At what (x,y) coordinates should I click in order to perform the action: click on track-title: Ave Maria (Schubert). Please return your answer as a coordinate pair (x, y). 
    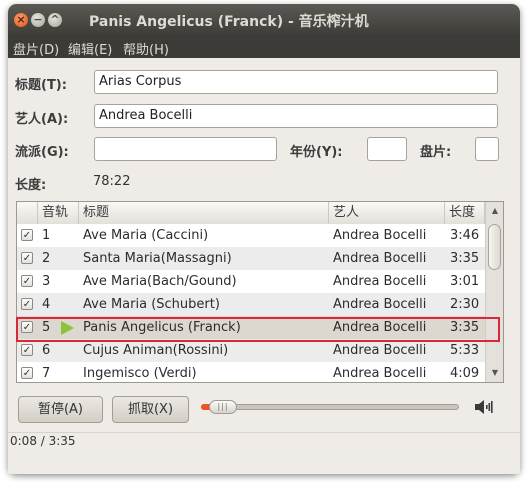
    Looking at the image, I should click on (151, 304).